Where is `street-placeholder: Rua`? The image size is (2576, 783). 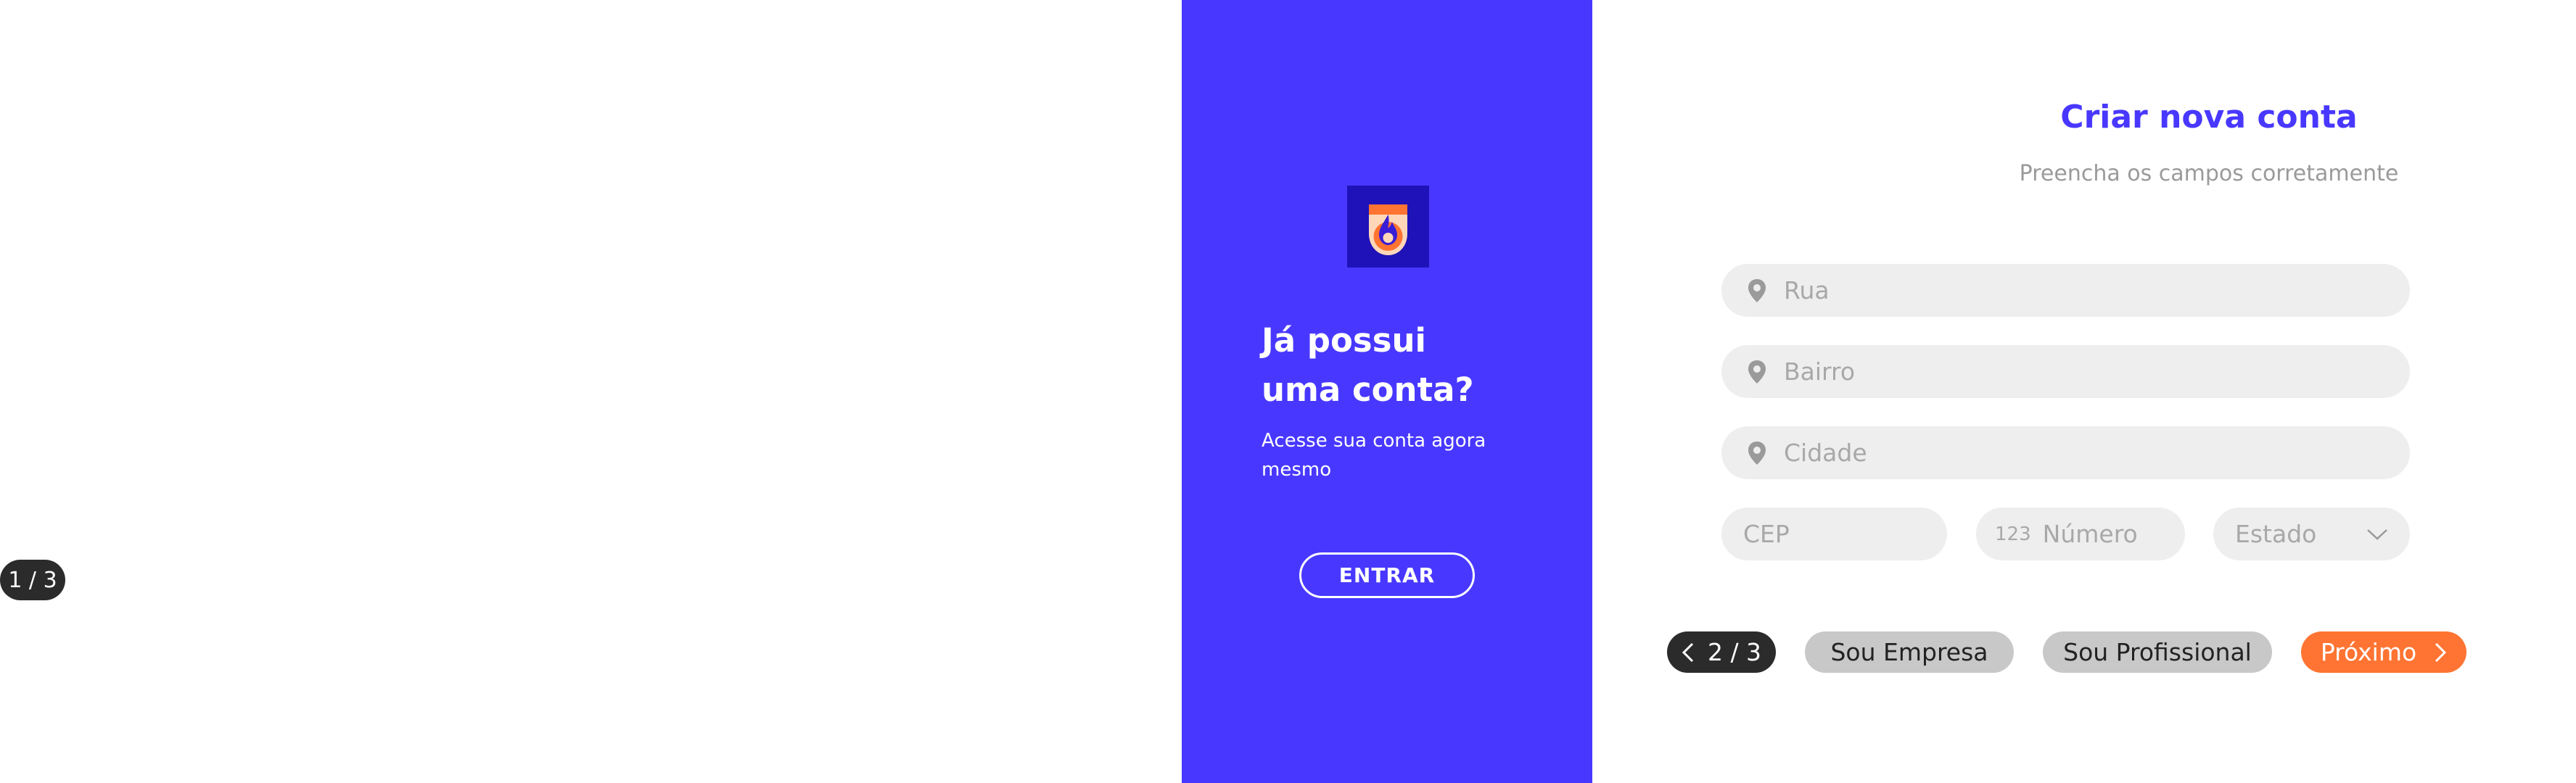
street-placeholder: Rua is located at coordinates (1807, 290).